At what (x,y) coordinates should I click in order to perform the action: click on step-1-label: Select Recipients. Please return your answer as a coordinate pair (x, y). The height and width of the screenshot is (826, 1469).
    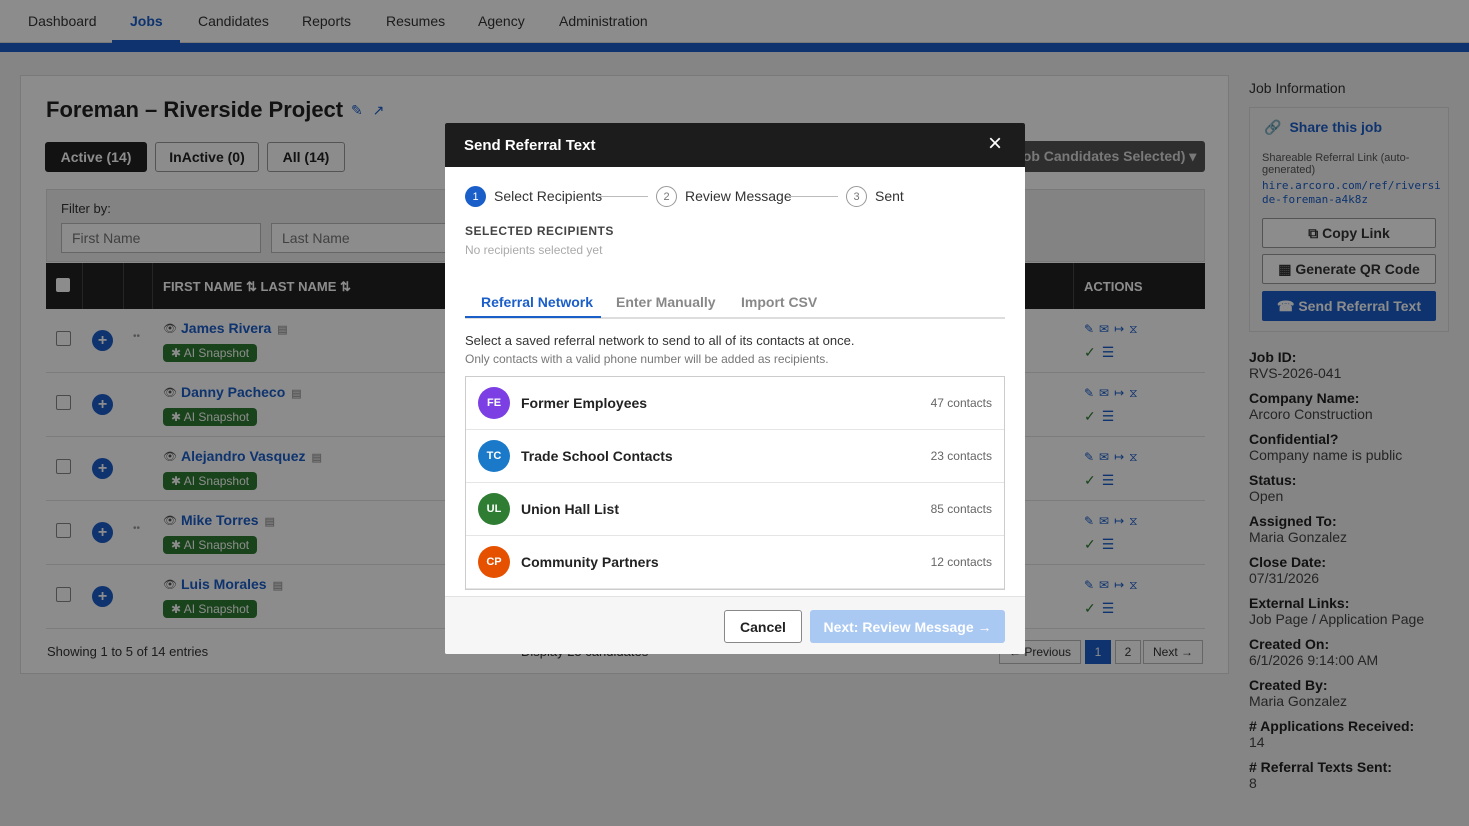
    Looking at the image, I should click on (548, 196).